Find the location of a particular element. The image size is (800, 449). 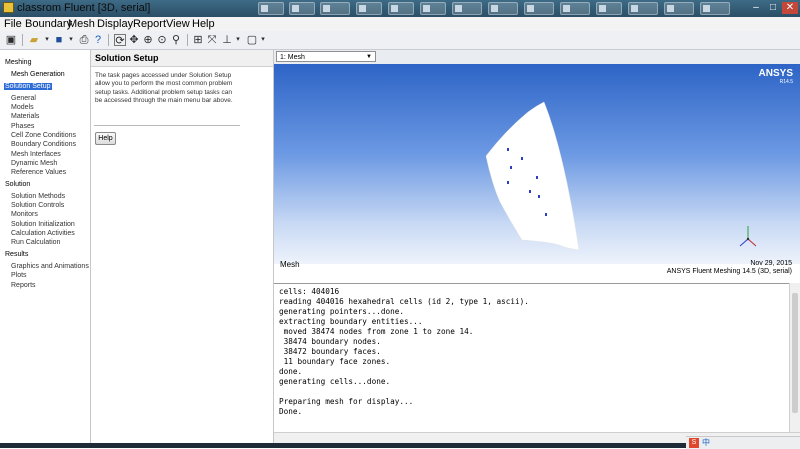

console-line: done. is located at coordinates (291, 371).